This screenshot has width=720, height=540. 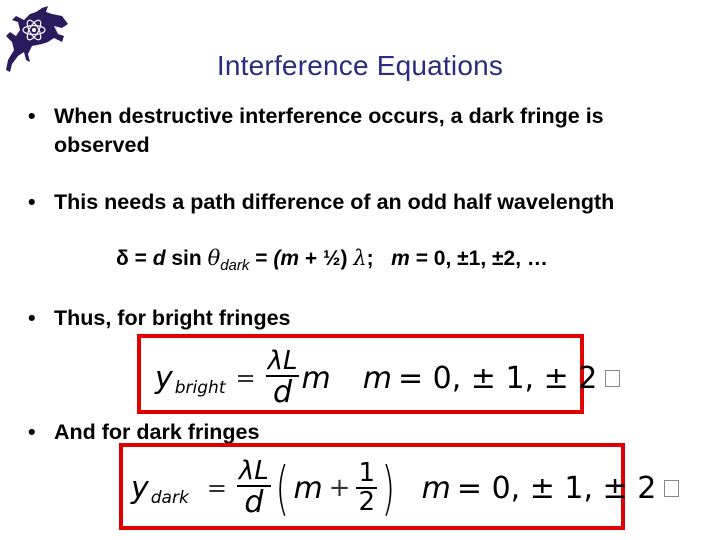 What do you see at coordinates (200, 388) in the screenshot?
I see `y-subscript: bright` at bounding box center [200, 388].